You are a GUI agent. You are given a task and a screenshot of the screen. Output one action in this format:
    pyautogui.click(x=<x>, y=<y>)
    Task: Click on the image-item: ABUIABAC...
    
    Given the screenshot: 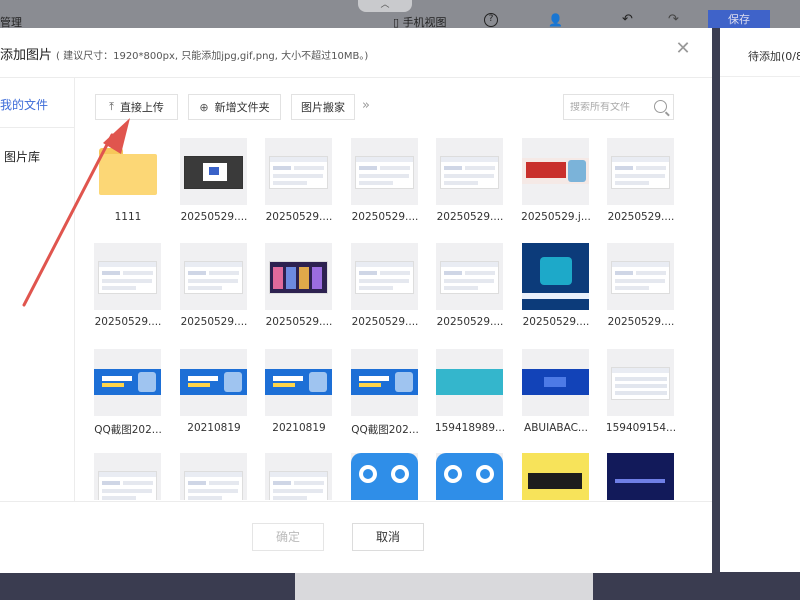 What is the action you would take?
    pyautogui.click(x=555, y=391)
    